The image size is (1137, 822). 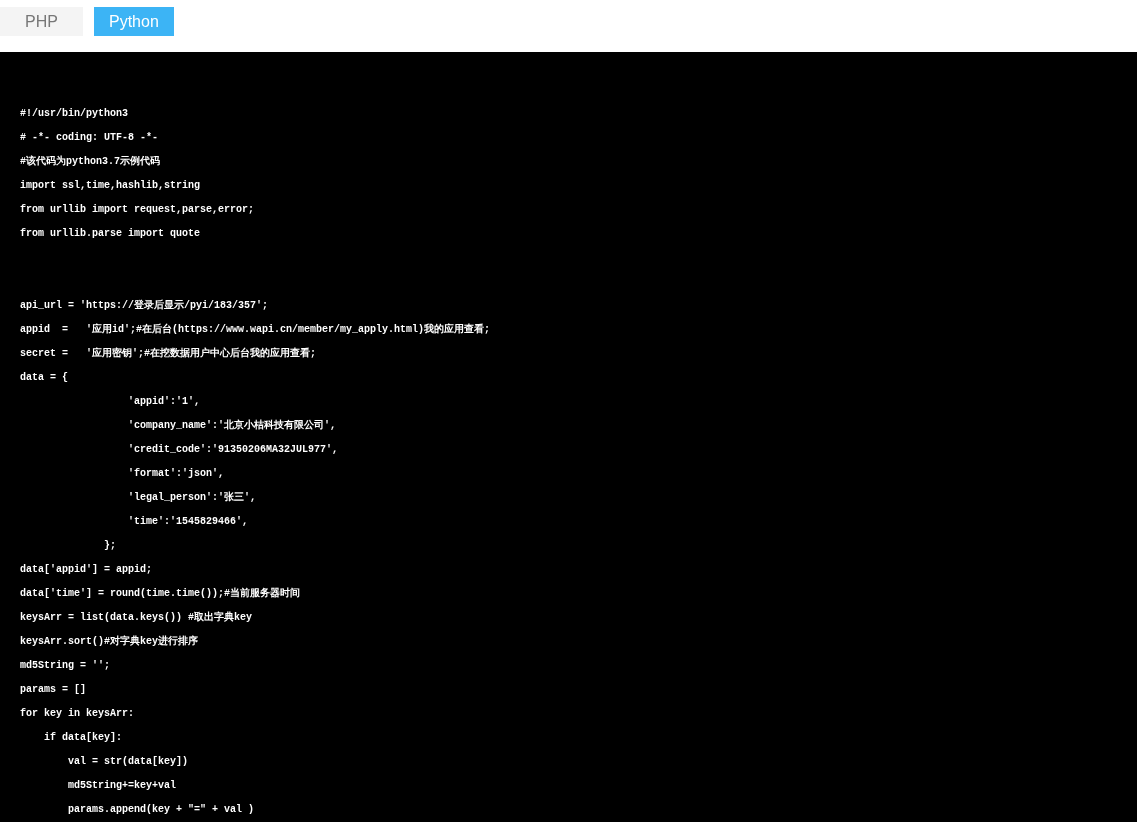 What do you see at coordinates (83, 737) in the screenshot?
I see `code-line: if data[key]:` at bounding box center [83, 737].